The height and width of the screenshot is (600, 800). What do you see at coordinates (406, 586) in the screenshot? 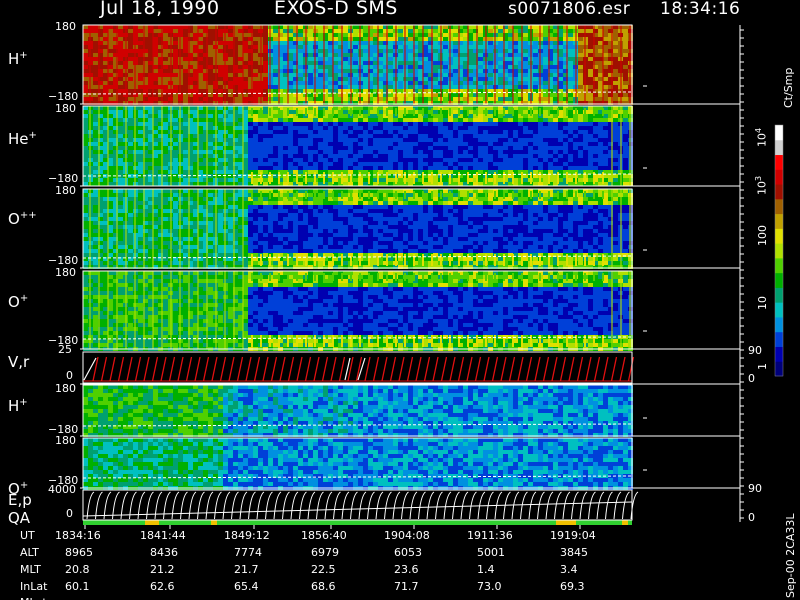
I see `eph-cell-4-3: 71.7` at bounding box center [406, 586].